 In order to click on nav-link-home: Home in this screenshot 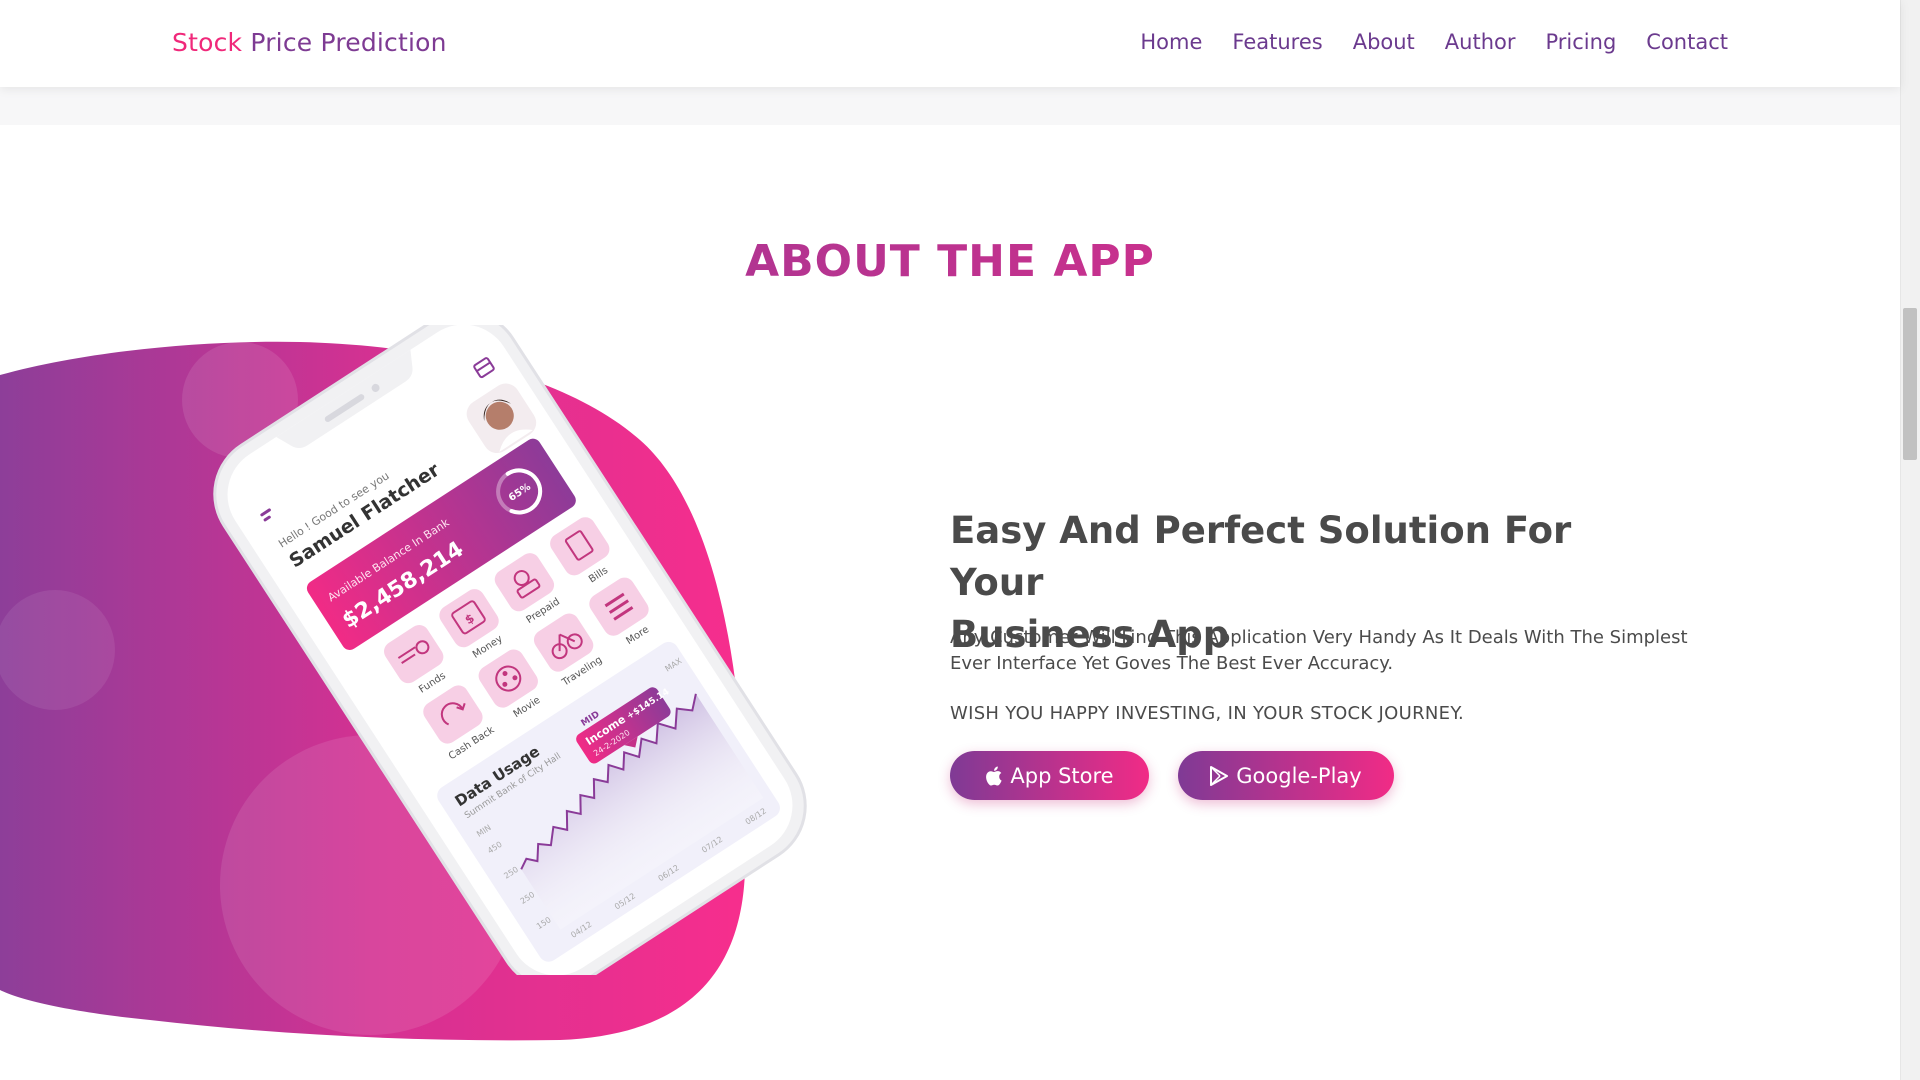, I will do `click(1171, 42)`.